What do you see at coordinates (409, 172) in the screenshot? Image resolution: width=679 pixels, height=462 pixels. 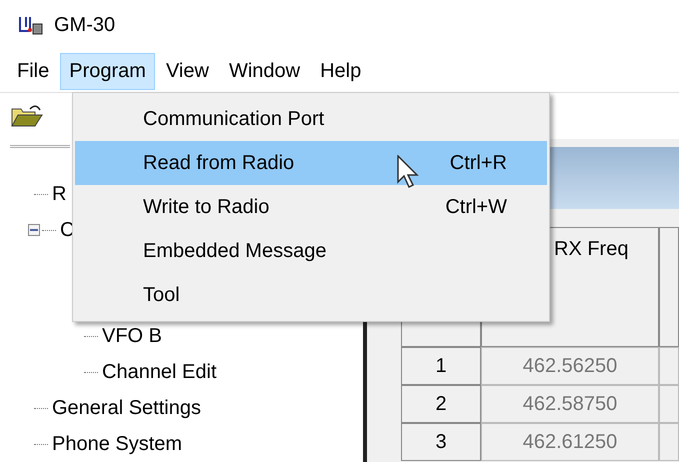 I see `mouse-cursor-icon` at bounding box center [409, 172].